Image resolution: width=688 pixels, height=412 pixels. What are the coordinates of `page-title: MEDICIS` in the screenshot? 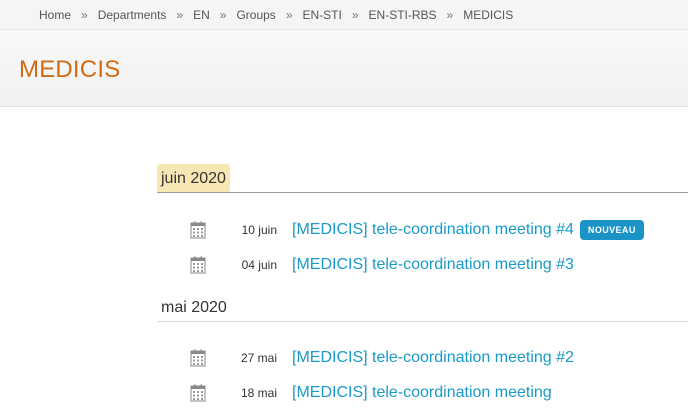 It's located at (70, 69).